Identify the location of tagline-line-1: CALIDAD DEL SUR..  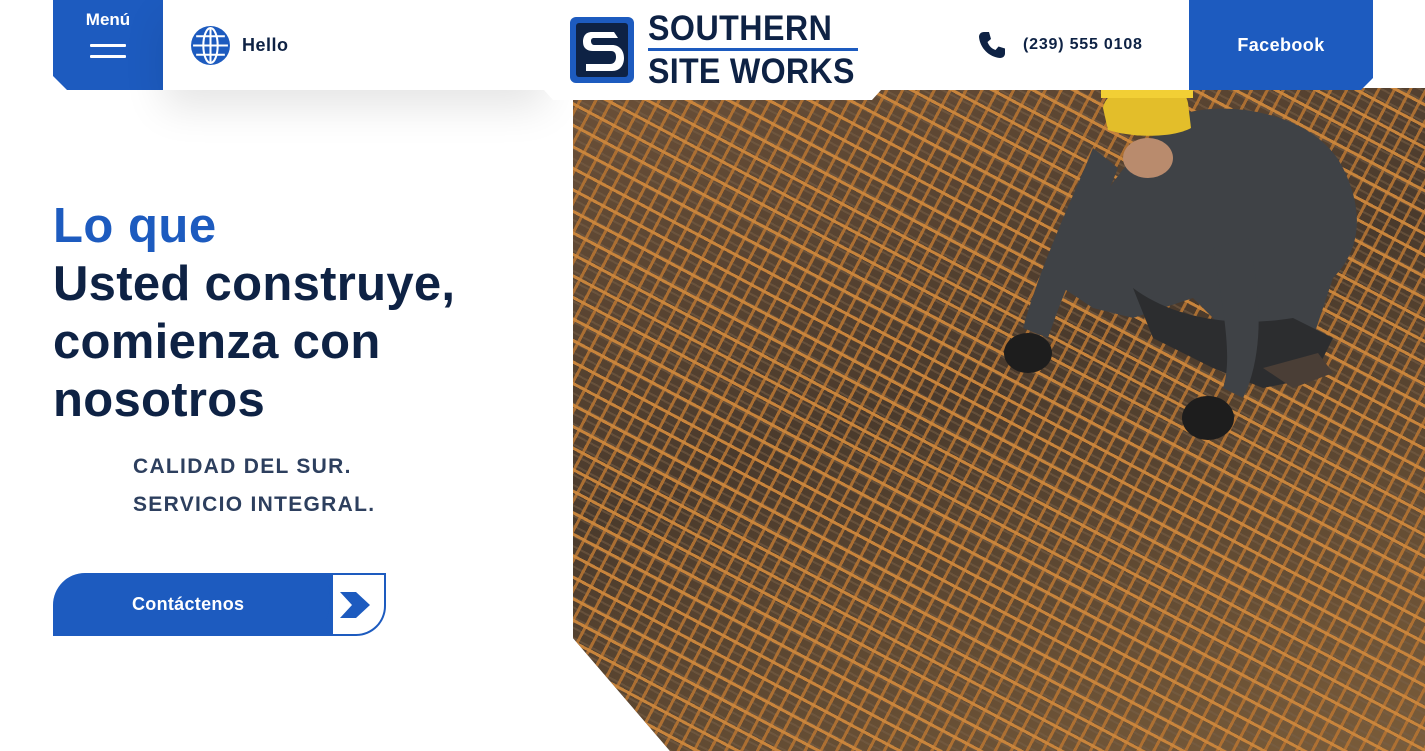
(242, 466).